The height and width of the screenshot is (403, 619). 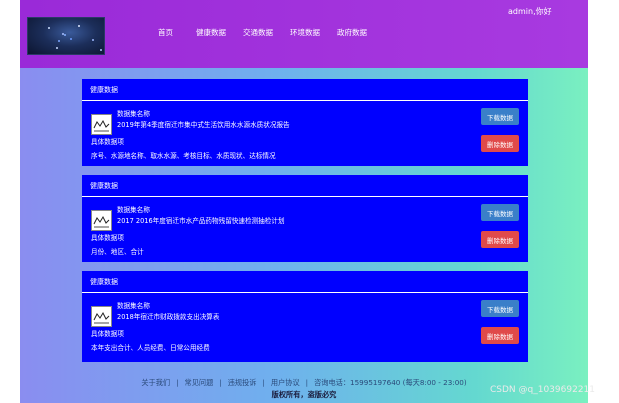 I want to click on csdn-watermark: CSDN @q_1039692211, so click(x=542, y=390).